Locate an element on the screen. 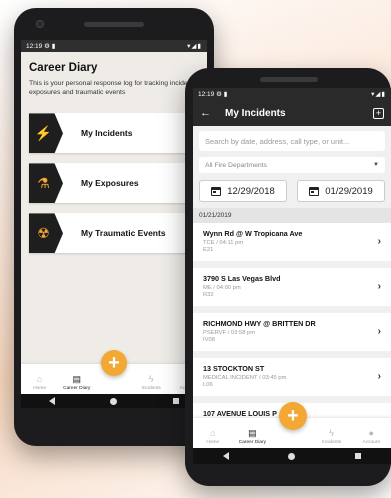 The width and height of the screenshot is (391, 498). title-bar: ← My Incidents + is located at coordinates (292, 113).